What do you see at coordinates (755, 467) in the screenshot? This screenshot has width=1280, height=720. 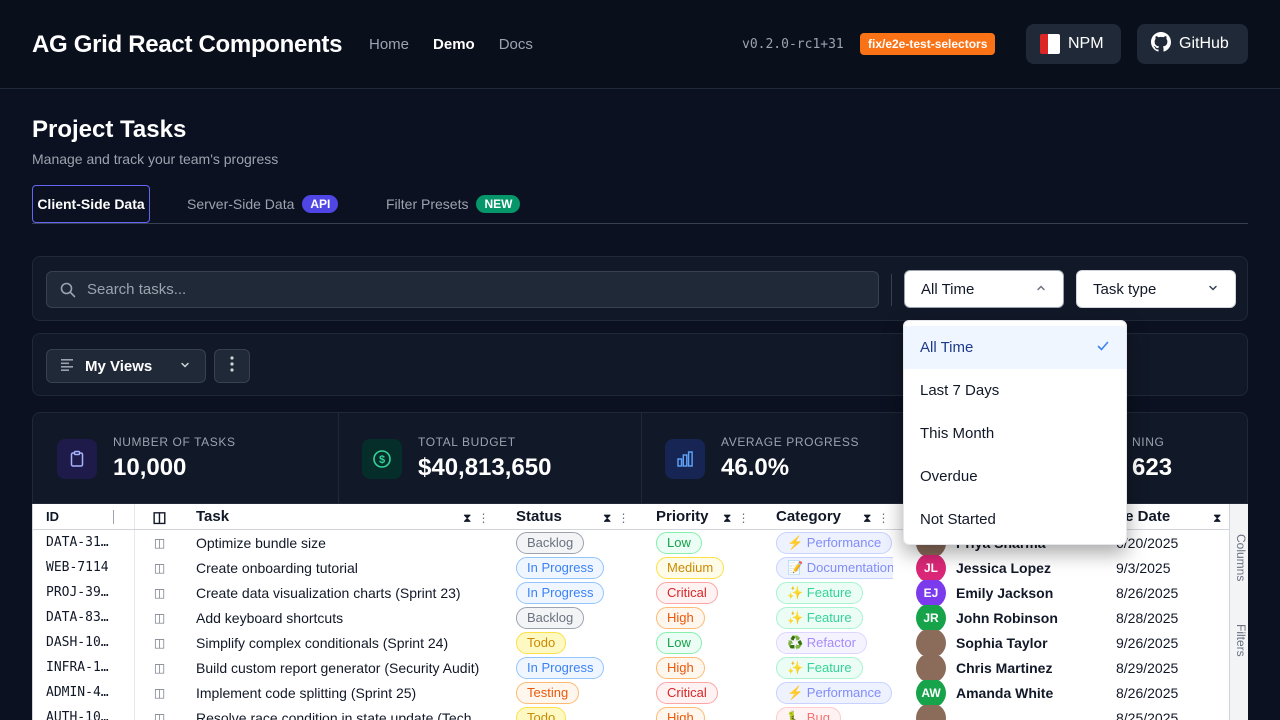 I see `stat-value: 46.0%` at bounding box center [755, 467].